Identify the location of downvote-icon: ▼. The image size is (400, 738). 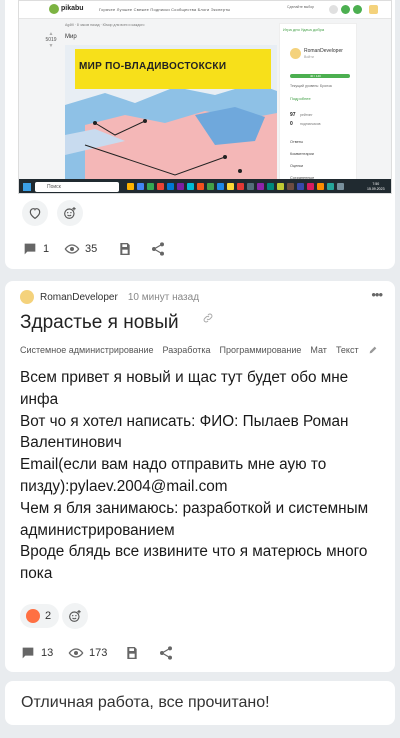
(51, 46).